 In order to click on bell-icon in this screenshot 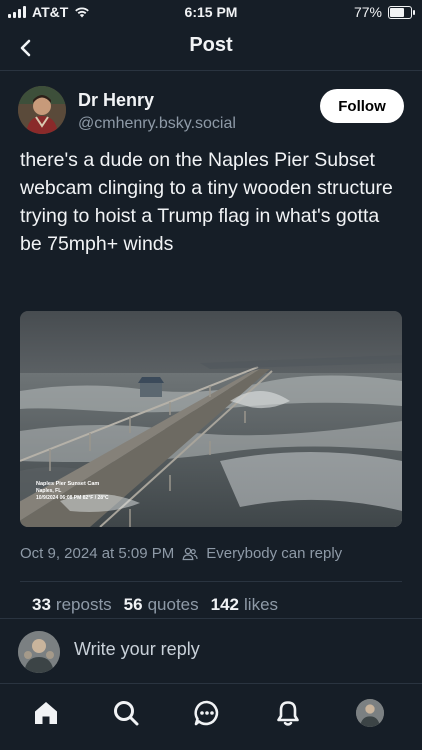, I will do `click(288, 713)`.